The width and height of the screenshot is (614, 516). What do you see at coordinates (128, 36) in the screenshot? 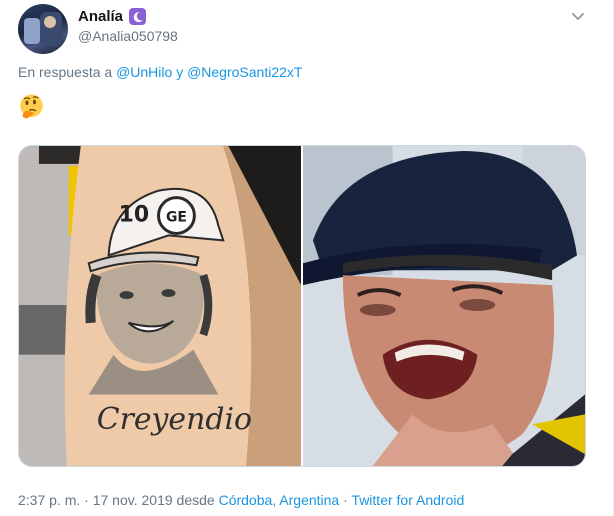
I see `user-handle: @Analia050798` at bounding box center [128, 36].